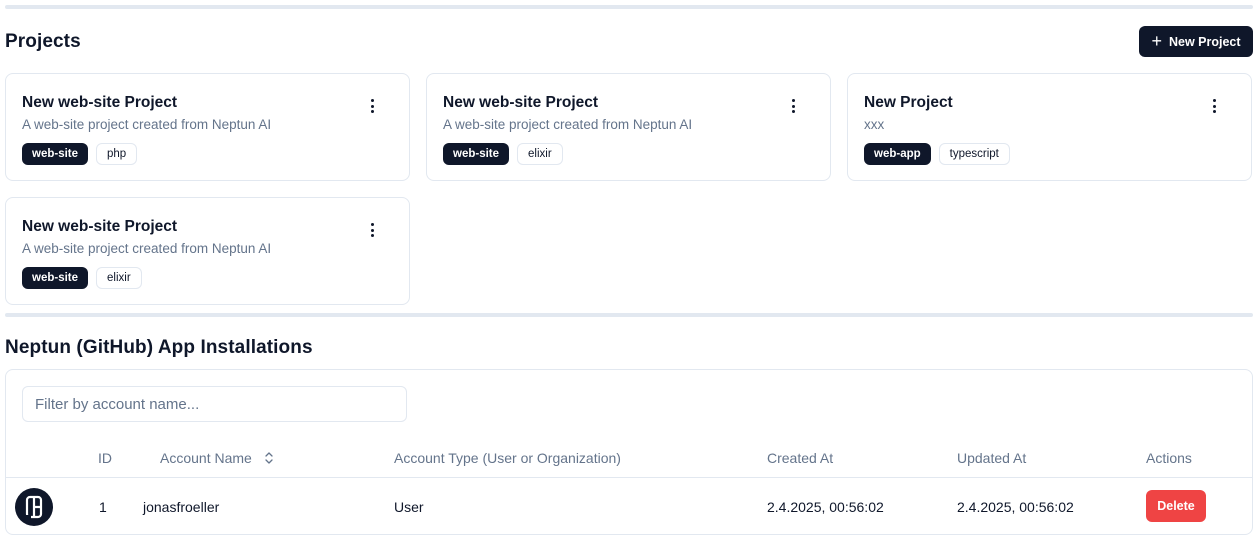 Image resolution: width=1256 pixels, height=539 pixels. What do you see at coordinates (1156, 40) in the screenshot?
I see `plus-icon: +` at bounding box center [1156, 40].